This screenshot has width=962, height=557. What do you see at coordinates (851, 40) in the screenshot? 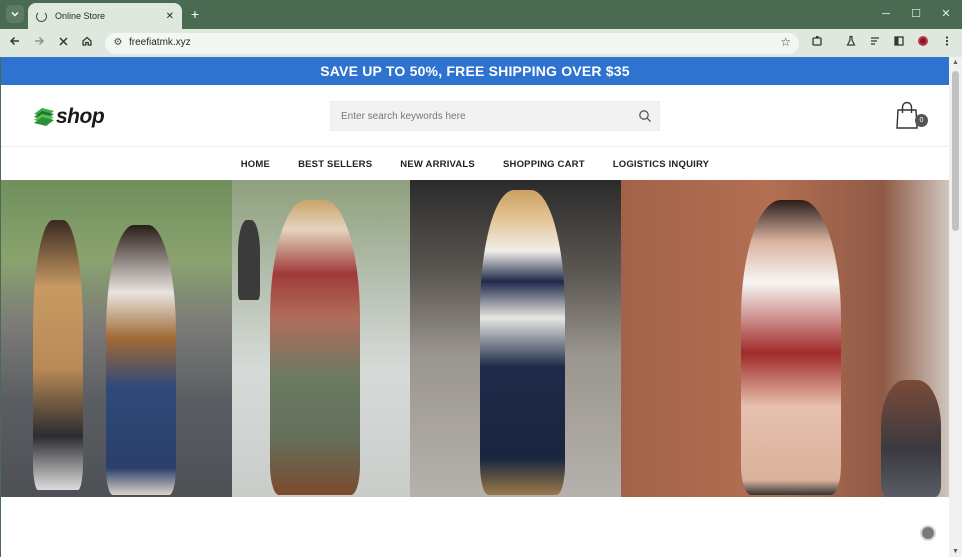
I see `flask-icon` at bounding box center [851, 40].